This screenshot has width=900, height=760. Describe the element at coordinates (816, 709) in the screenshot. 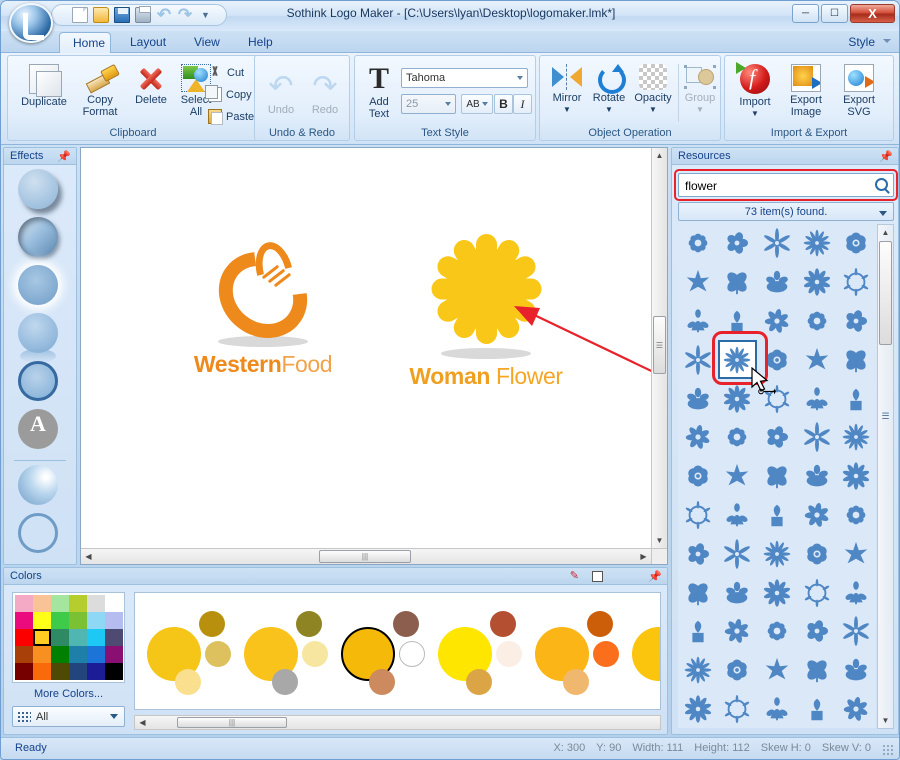

I see `resource-item-peony-flower` at that location.